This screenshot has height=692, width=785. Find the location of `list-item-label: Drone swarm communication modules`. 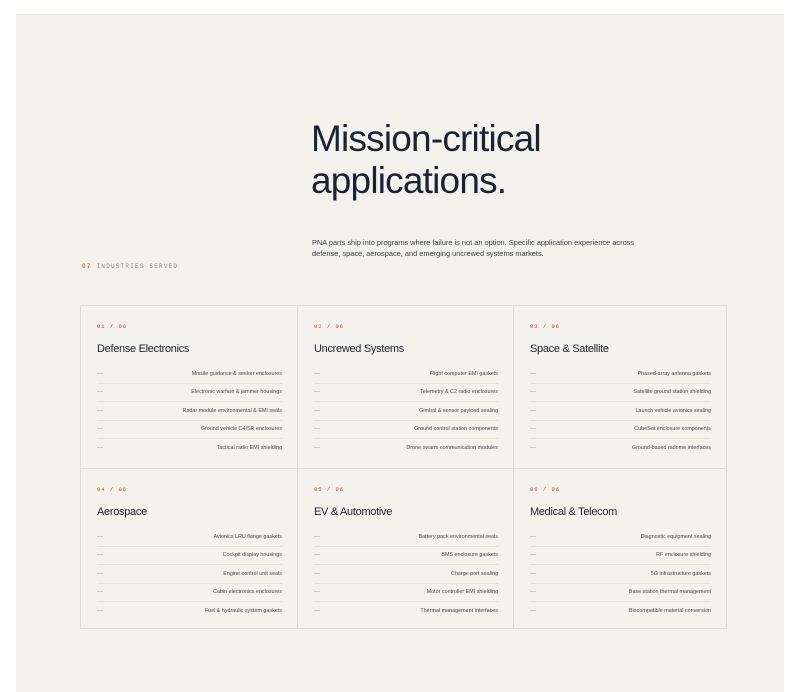

list-item-label: Drone swarm communication modules is located at coordinates (452, 447).